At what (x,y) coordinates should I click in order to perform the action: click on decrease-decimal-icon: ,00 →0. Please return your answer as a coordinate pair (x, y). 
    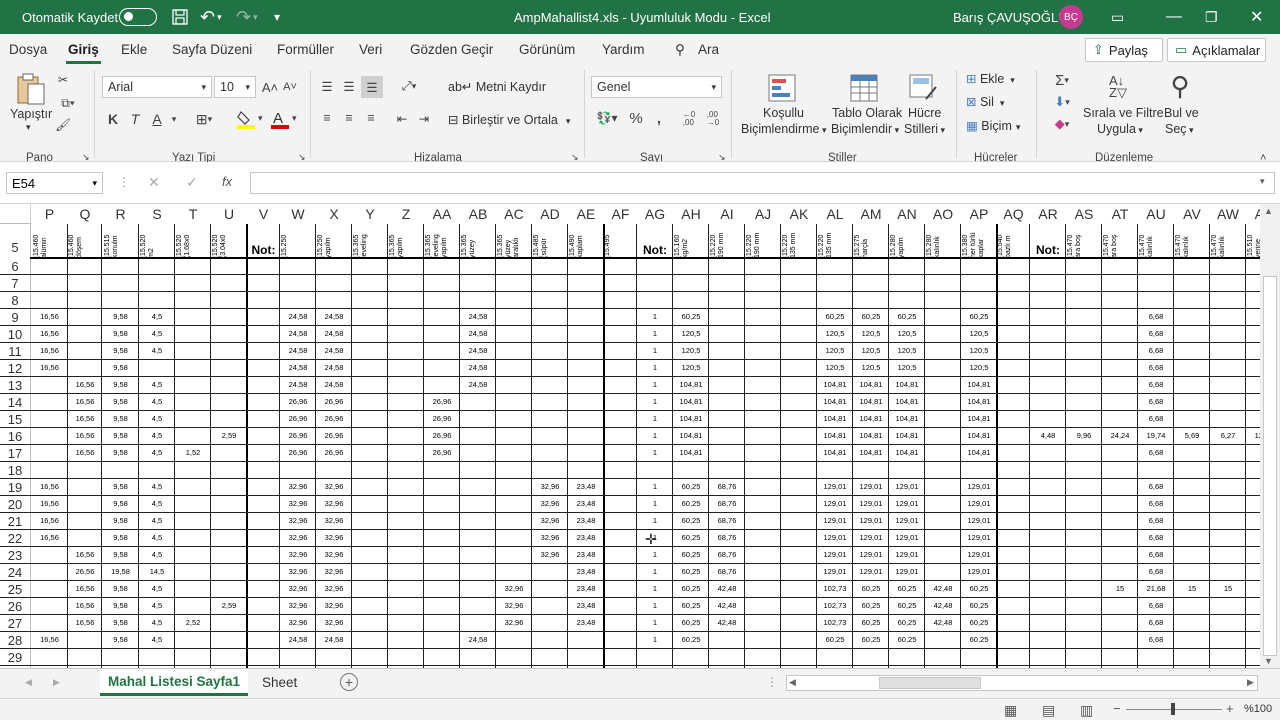
    Looking at the image, I should click on (713, 119).